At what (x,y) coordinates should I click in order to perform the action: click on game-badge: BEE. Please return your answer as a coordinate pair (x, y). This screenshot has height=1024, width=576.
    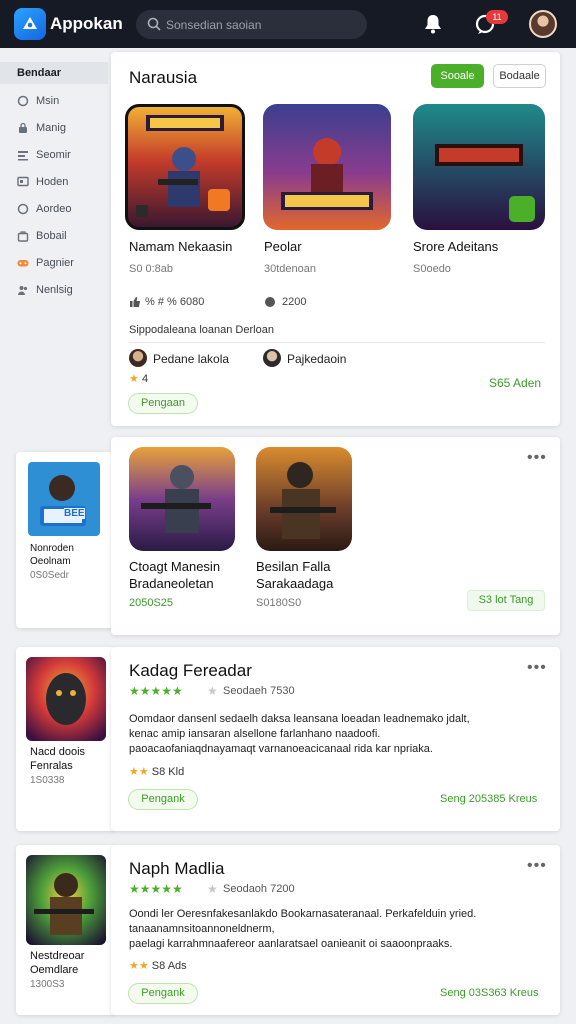
    Looking at the image, I should click on (74, 513).